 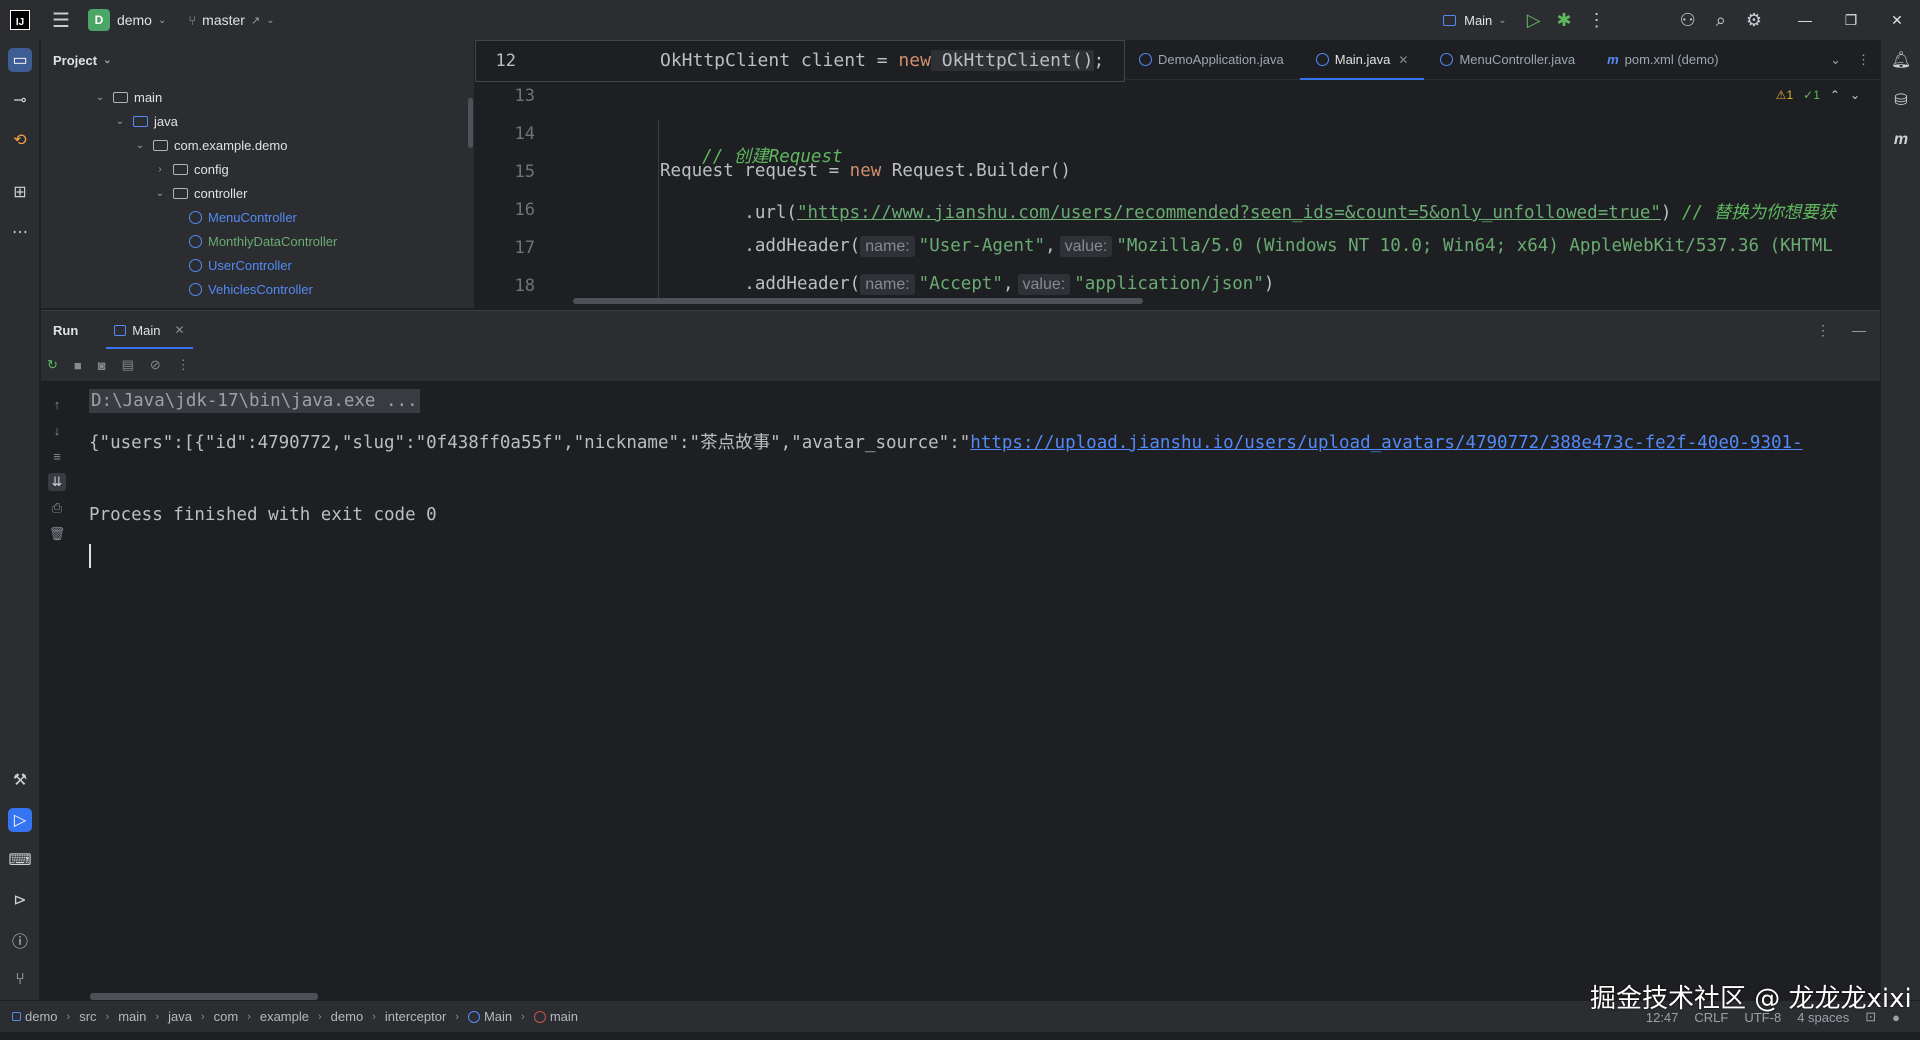 What do you see at coordinates (200, 193) in the screenshot?
I see `tree-item-controller: ⌄ controller` at bounding box center [200, 193].